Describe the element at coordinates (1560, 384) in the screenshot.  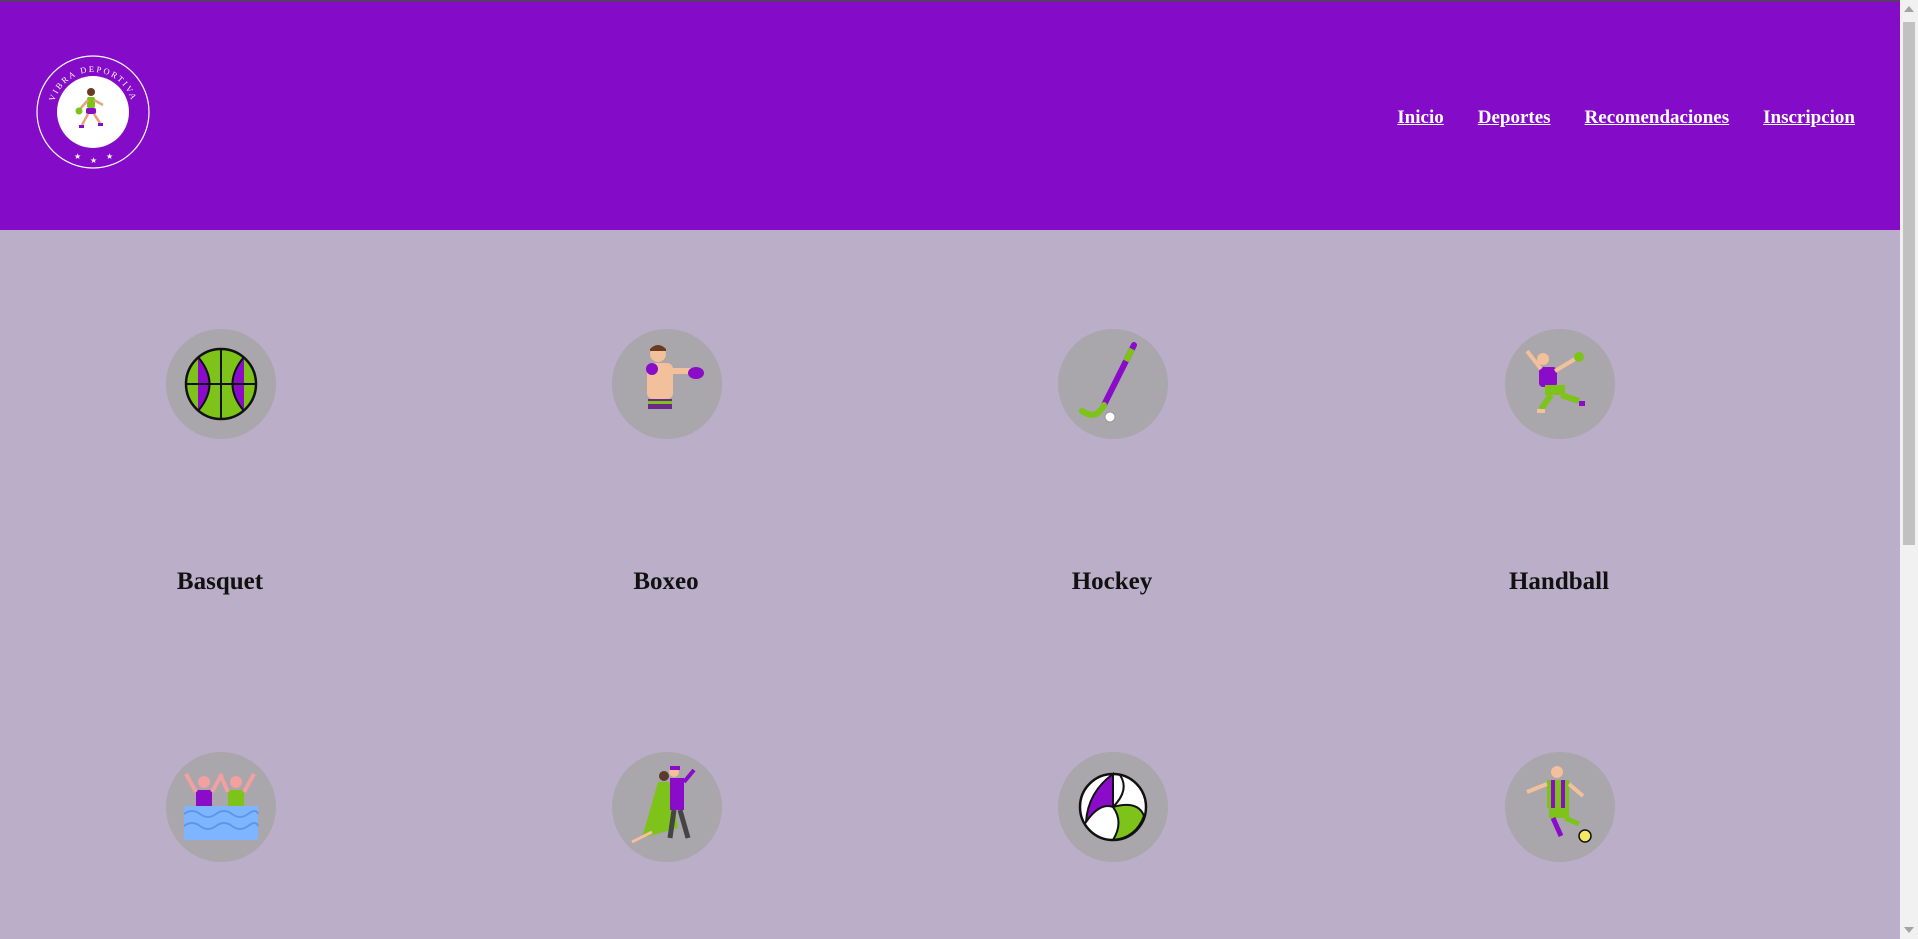
I see `handball-player-icon` at that location.